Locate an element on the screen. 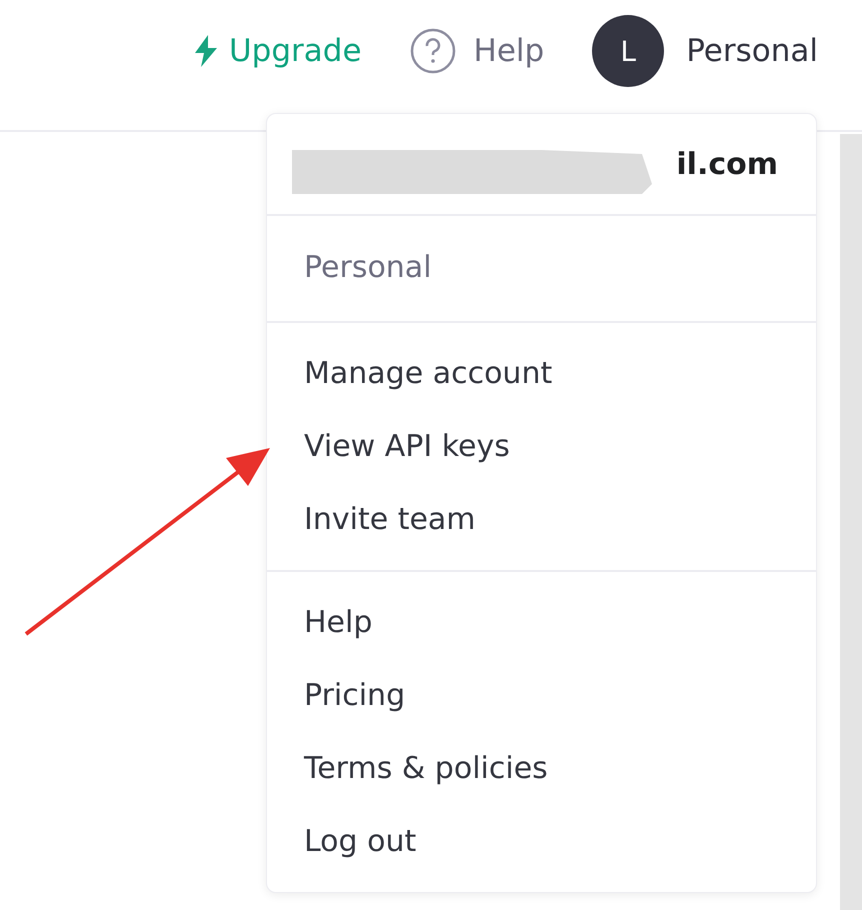 The image size is (862, 910). menu-item: Terms & policies is located at coordinates (541, 768).